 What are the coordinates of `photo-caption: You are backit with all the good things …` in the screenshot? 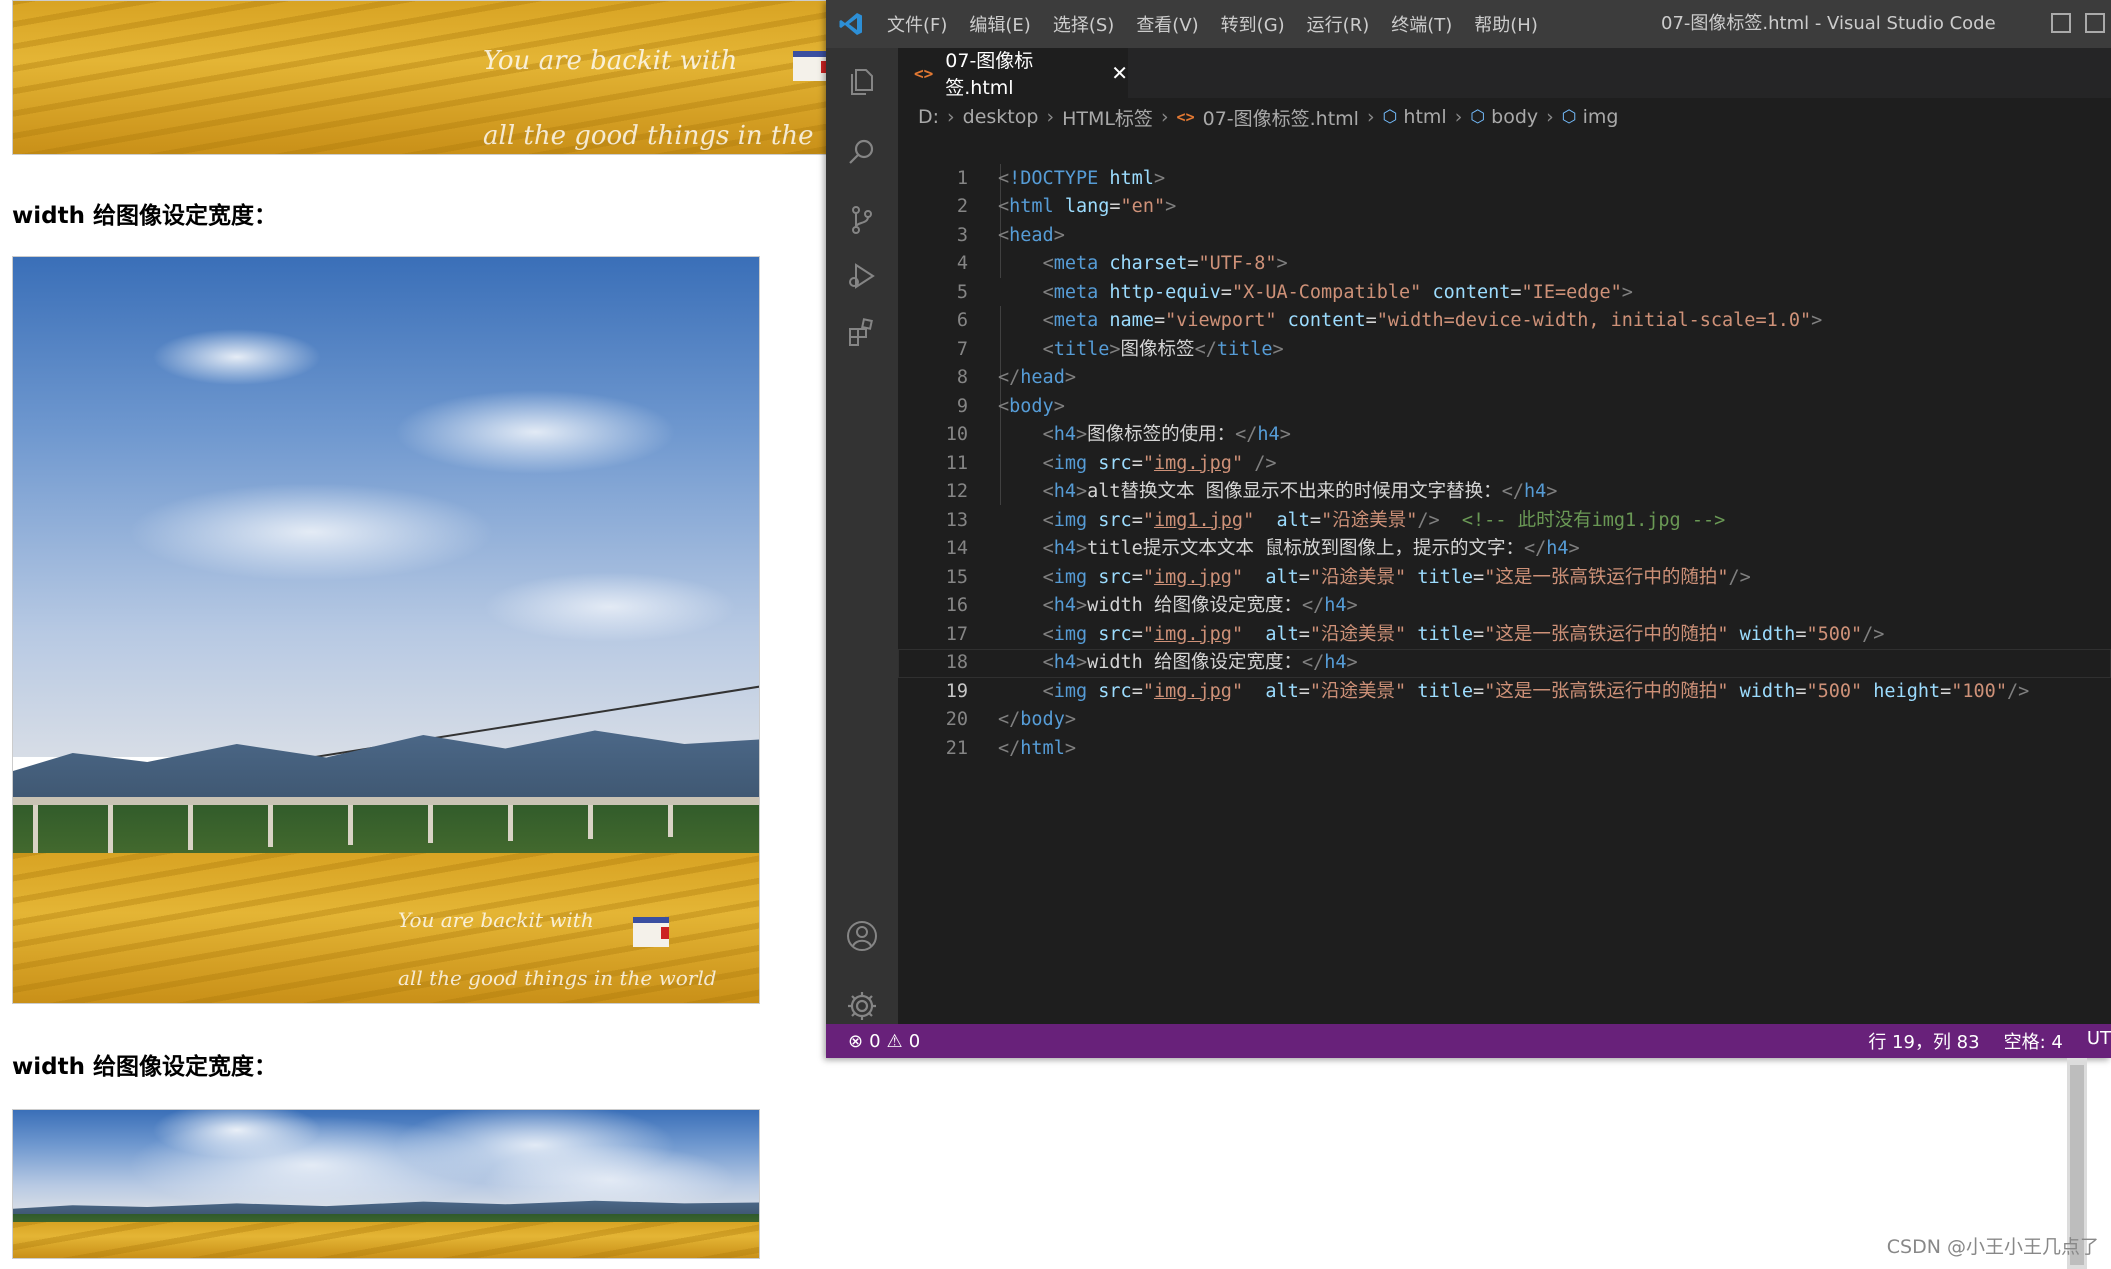 It's located at (656, 79).